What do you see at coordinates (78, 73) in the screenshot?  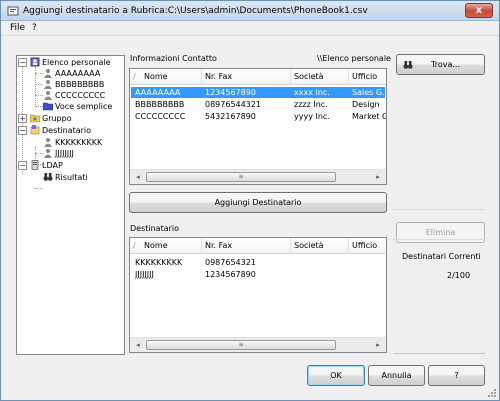 I see `tree-label: AAAAAAAA` at bounding box center [78, 73].